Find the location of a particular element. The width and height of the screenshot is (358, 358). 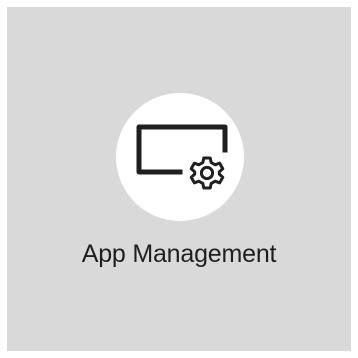

tile-label: App Management is located at coordinates (179, 254).